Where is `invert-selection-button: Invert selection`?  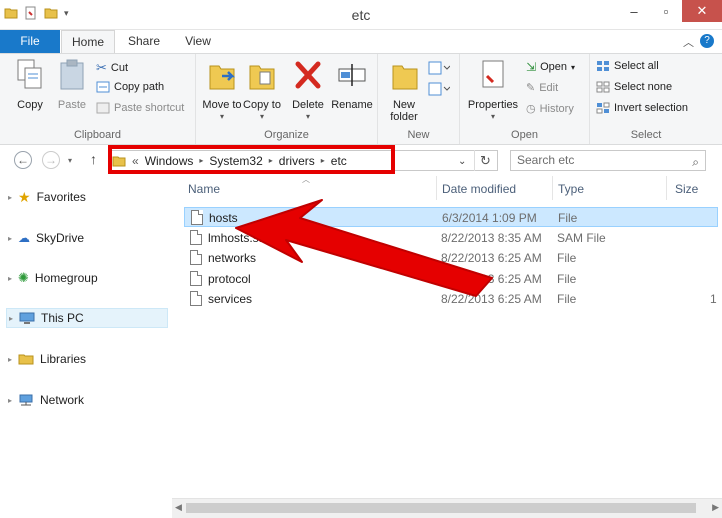 invert-selection-button: Invert selection is located at coordinates (642, 108).